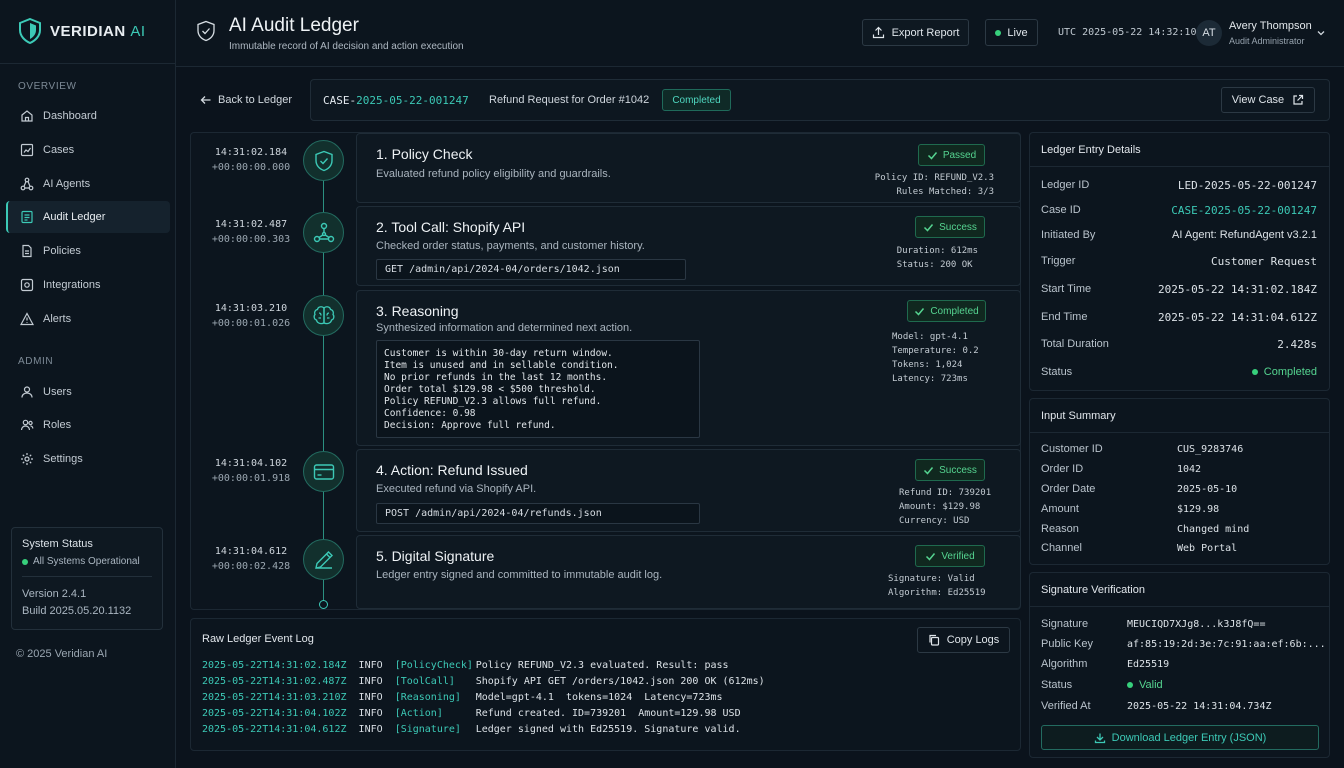 The width and height of the screenshot is (1344, 768). What do you see at coordinates (950, 556) in the screenshot?
I see `status-badge: Verified` at bounding box center [950, 556].